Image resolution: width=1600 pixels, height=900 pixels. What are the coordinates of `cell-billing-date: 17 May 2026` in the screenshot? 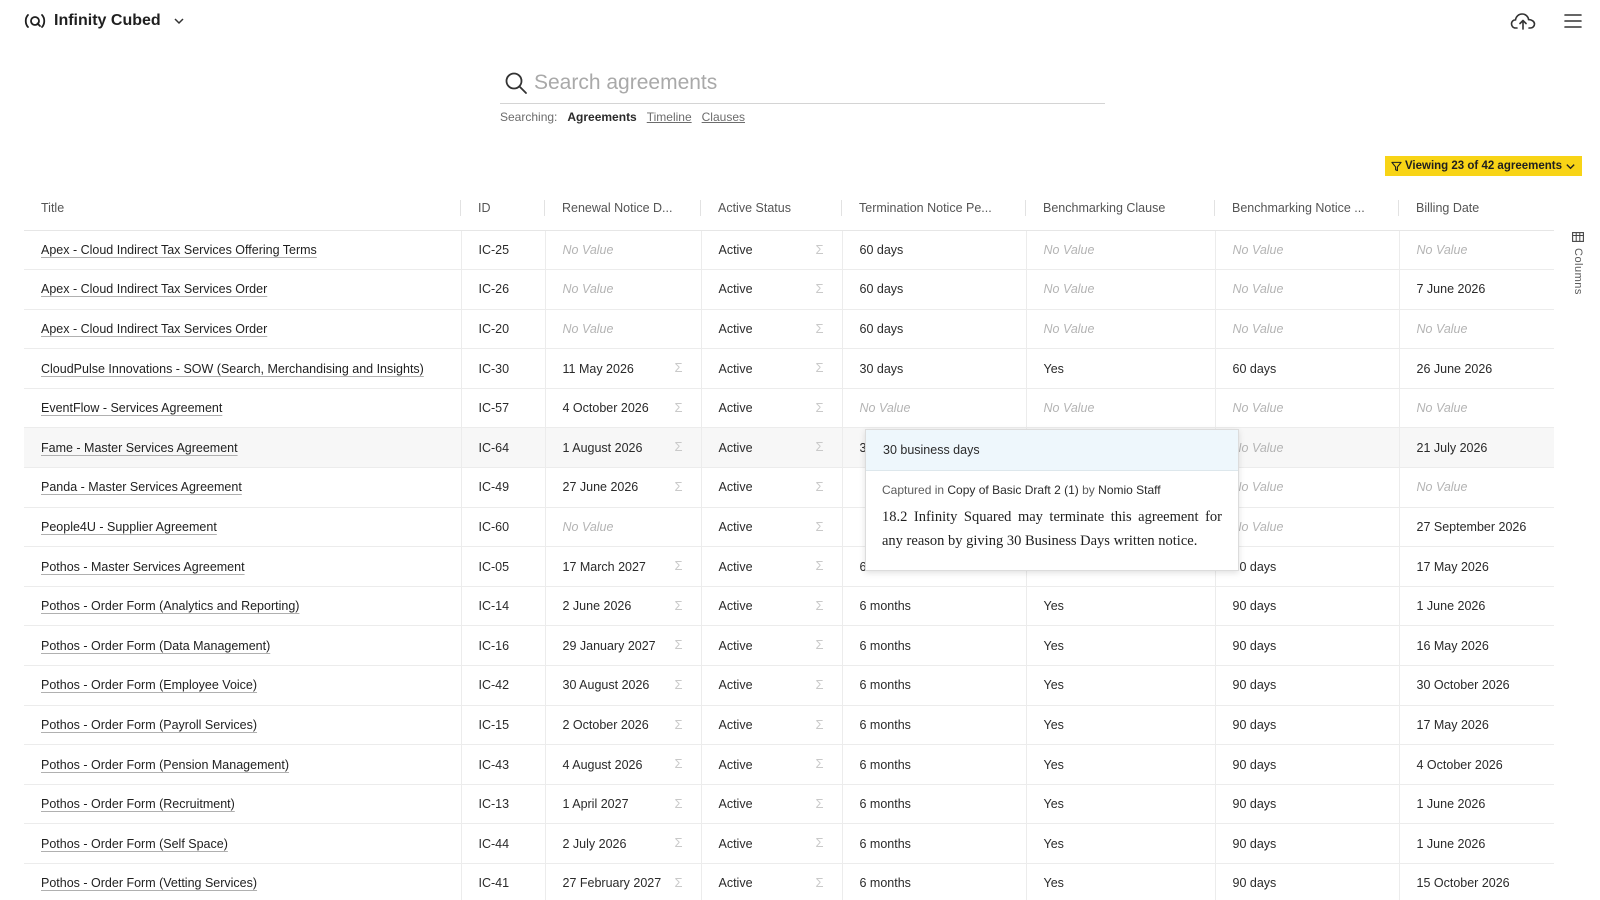 It's located at (1476, 566).